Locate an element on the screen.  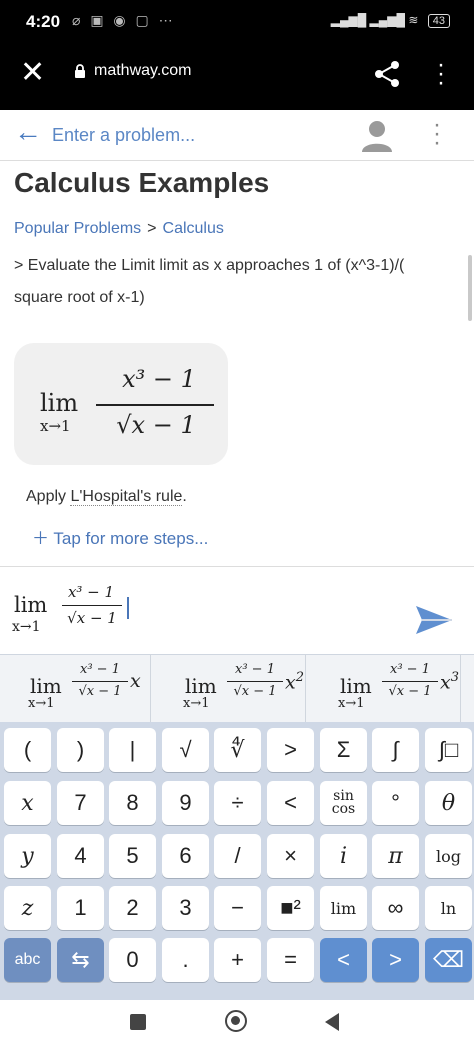
multiply-key: × is located at coordinates (290, 856).